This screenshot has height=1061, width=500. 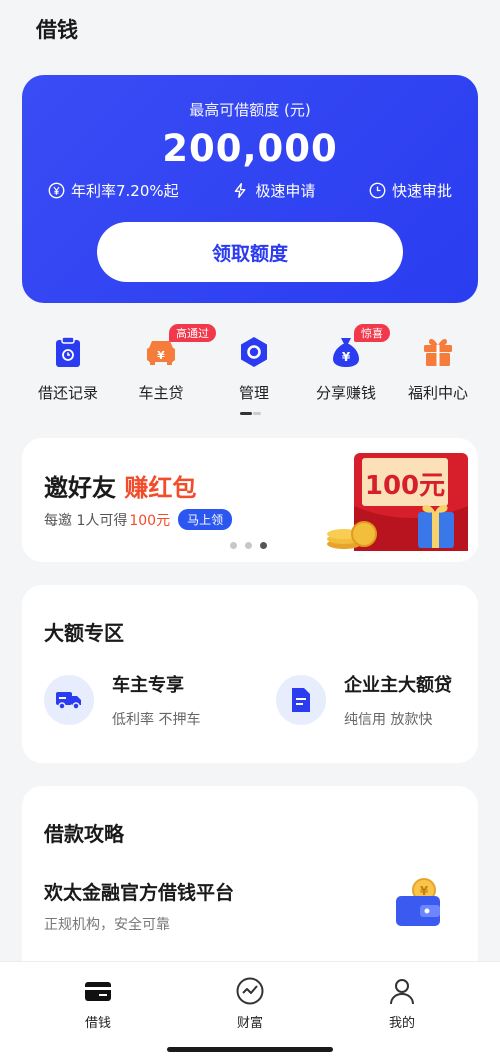 What do you see at coordinates (120, 488) in the screenshot?
I see `banner-title: 邀好友 赚红包` at bounding box center [120, 488].